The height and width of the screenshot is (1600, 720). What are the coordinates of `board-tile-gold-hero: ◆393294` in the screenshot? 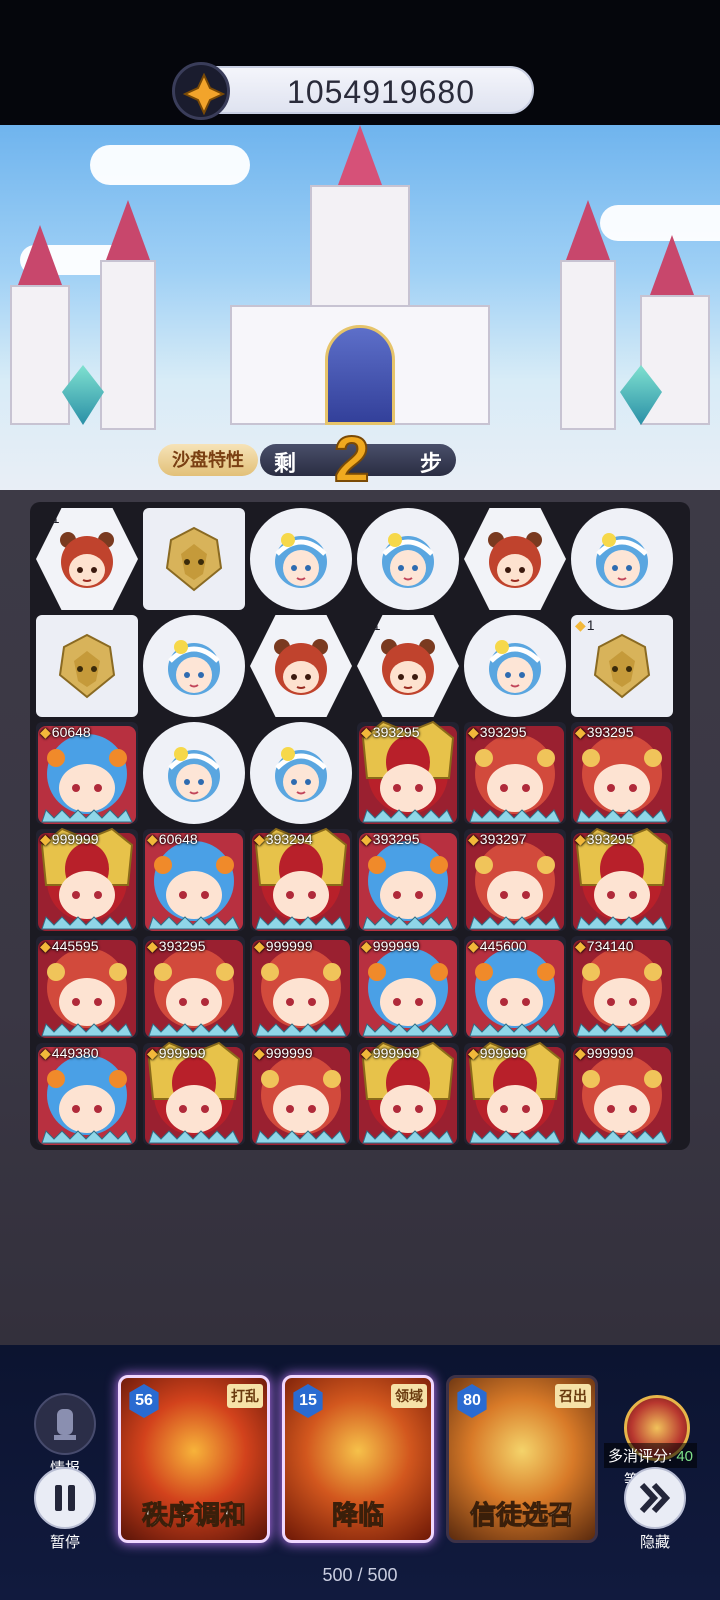 It's located at (301, 879).